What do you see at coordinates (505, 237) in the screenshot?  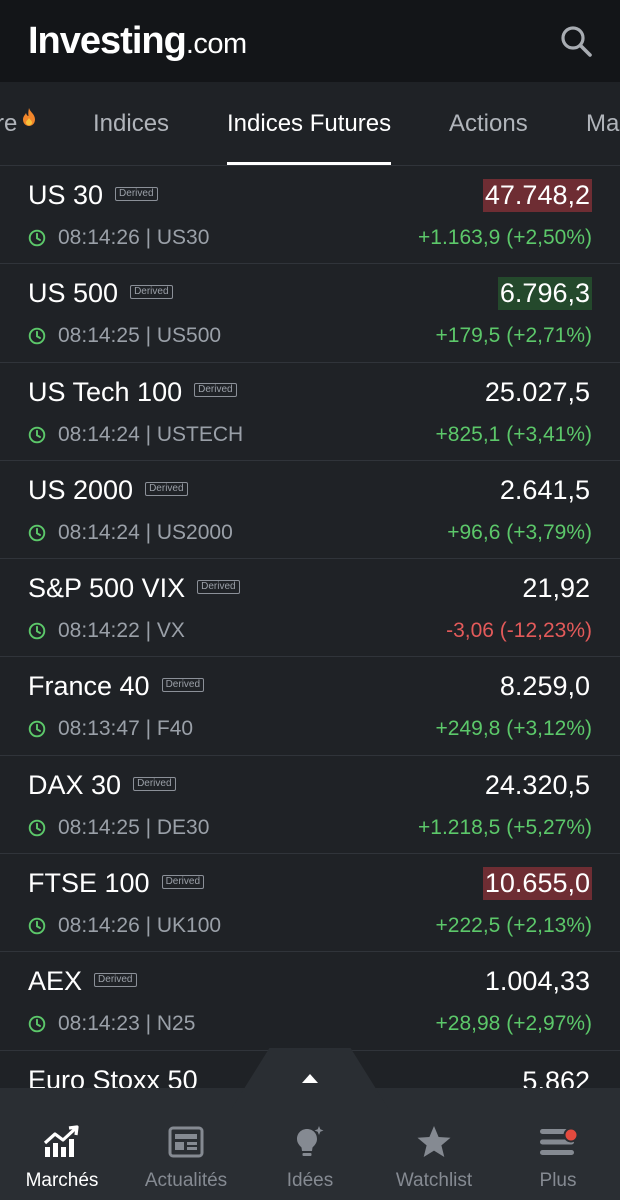 I see `instrument-change: +1.163,9 (+2,50%)` at bounding box center [505, 237].